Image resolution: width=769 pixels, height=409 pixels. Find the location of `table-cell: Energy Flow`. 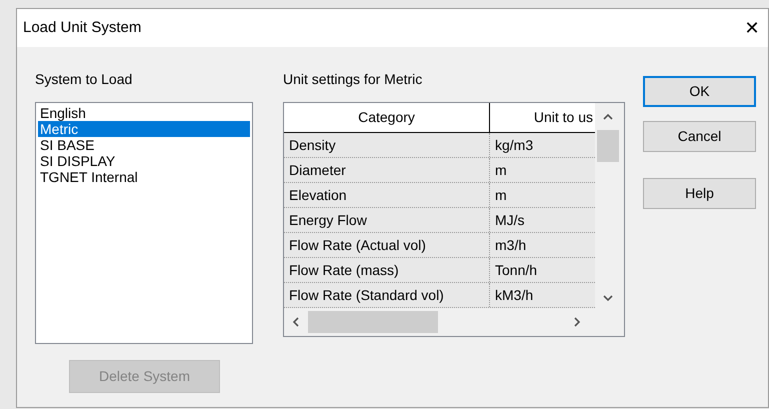

table-cell: Energy Flow is located at coordinates (387, 220).